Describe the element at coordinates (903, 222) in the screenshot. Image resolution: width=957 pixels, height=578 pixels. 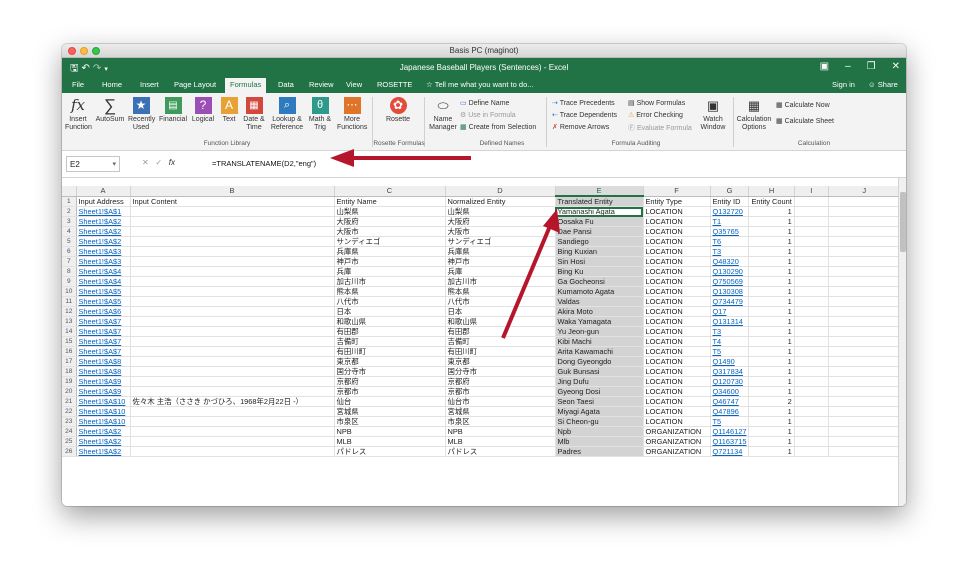
I see `scrollbar-thumb` at that location.